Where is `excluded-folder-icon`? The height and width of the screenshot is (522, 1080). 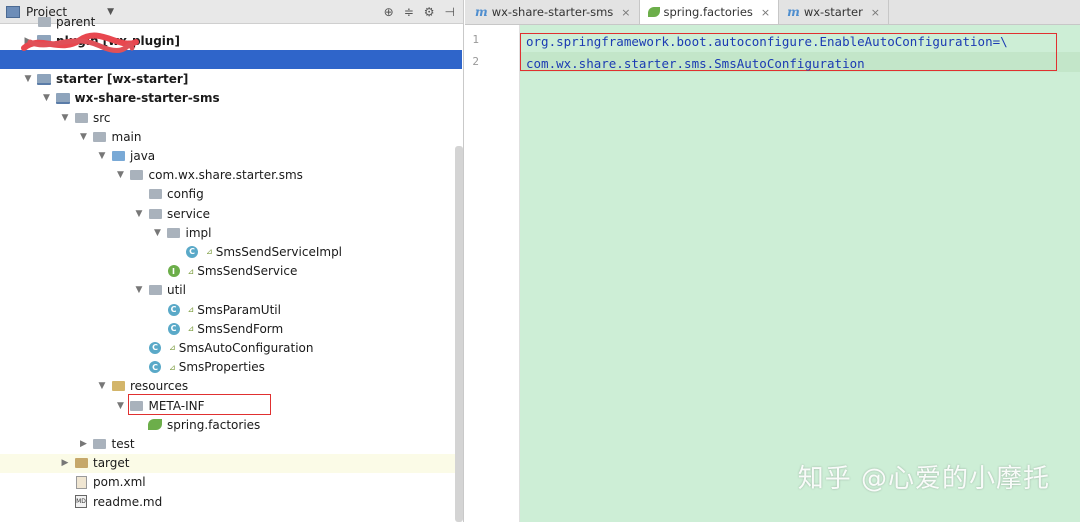
excluded-folder-icon is located at coordinates (81, 463).